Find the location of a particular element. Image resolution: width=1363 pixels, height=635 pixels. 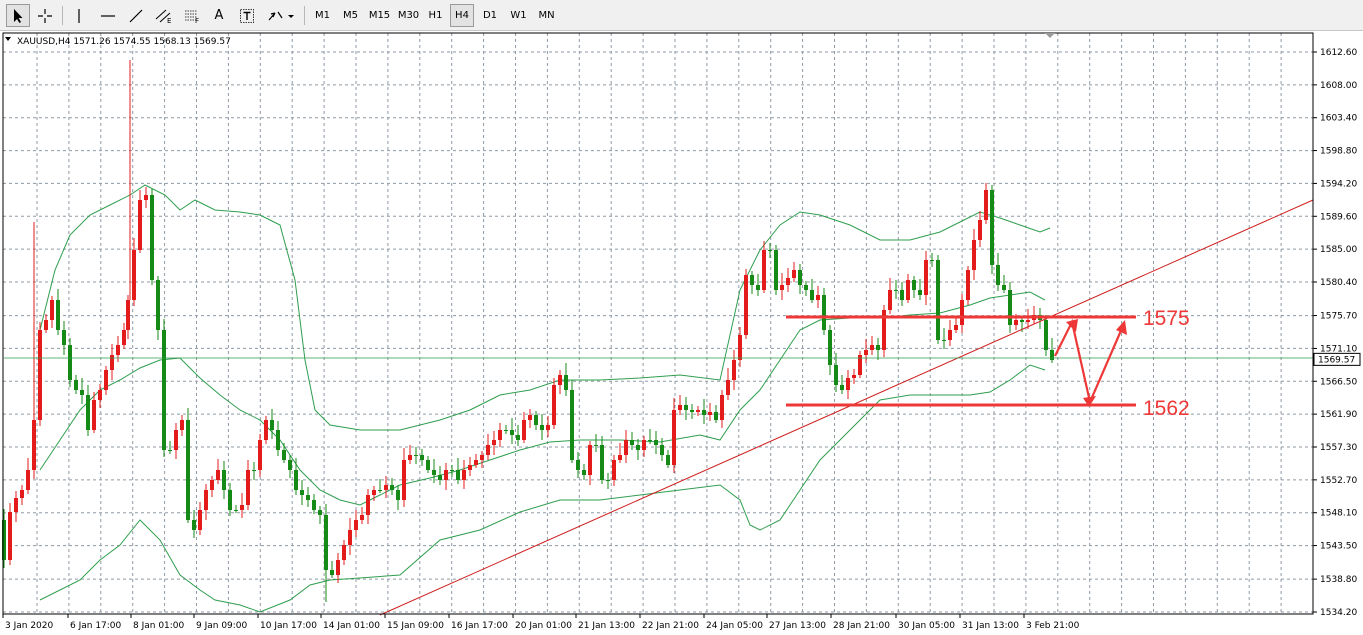

horizontal-line-icon is located at coordinates (108, 15).